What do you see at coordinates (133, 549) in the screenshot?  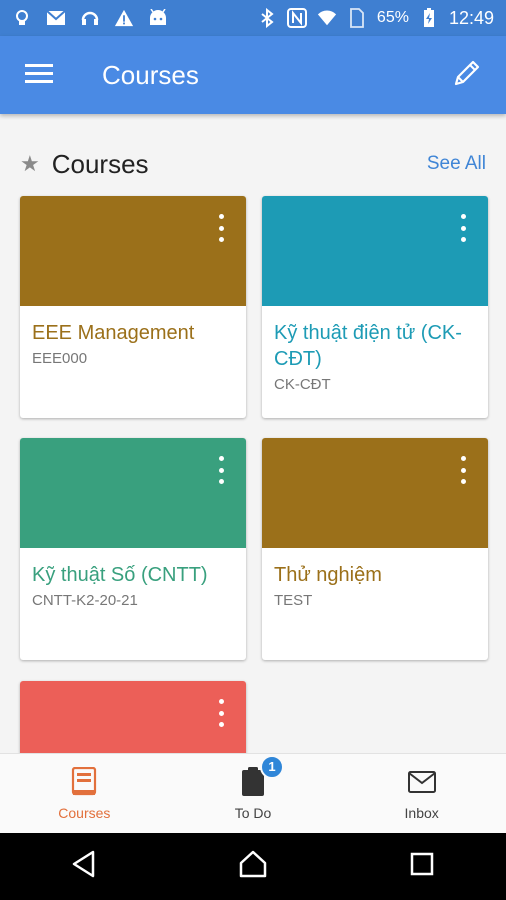 I see `course-card: Kỹ thuật Số (CNTT) CNTT-K2-20-21` at bounding box center [133, 549].